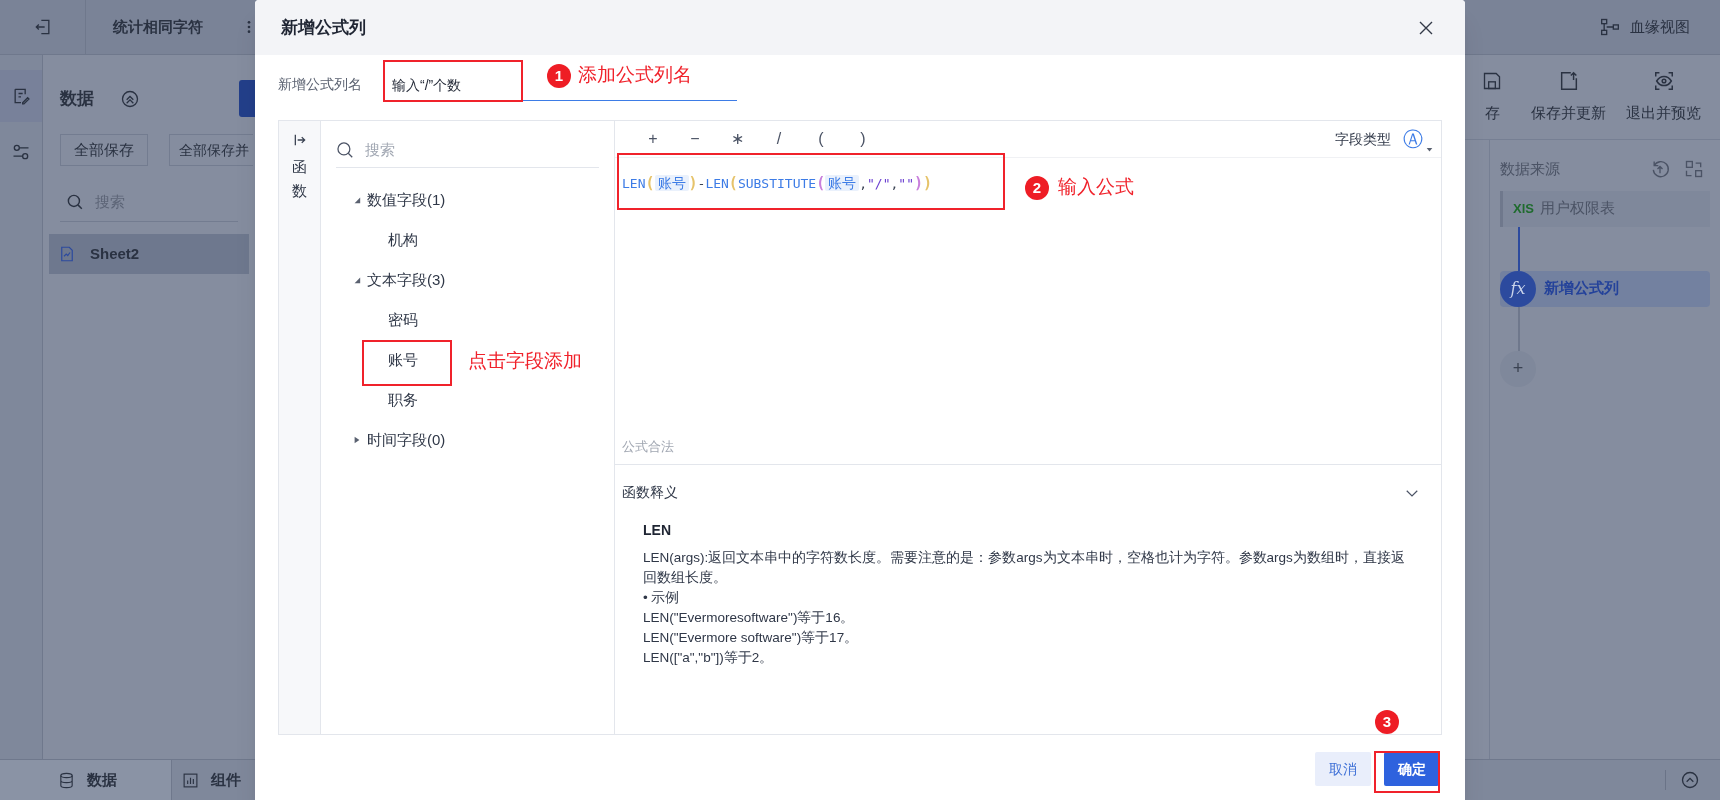 The image size is (1720, 800). Describe the element at coordinates (1663, 97) in the screenshot. I see `toolbar-button: 退出并预览` at that location.